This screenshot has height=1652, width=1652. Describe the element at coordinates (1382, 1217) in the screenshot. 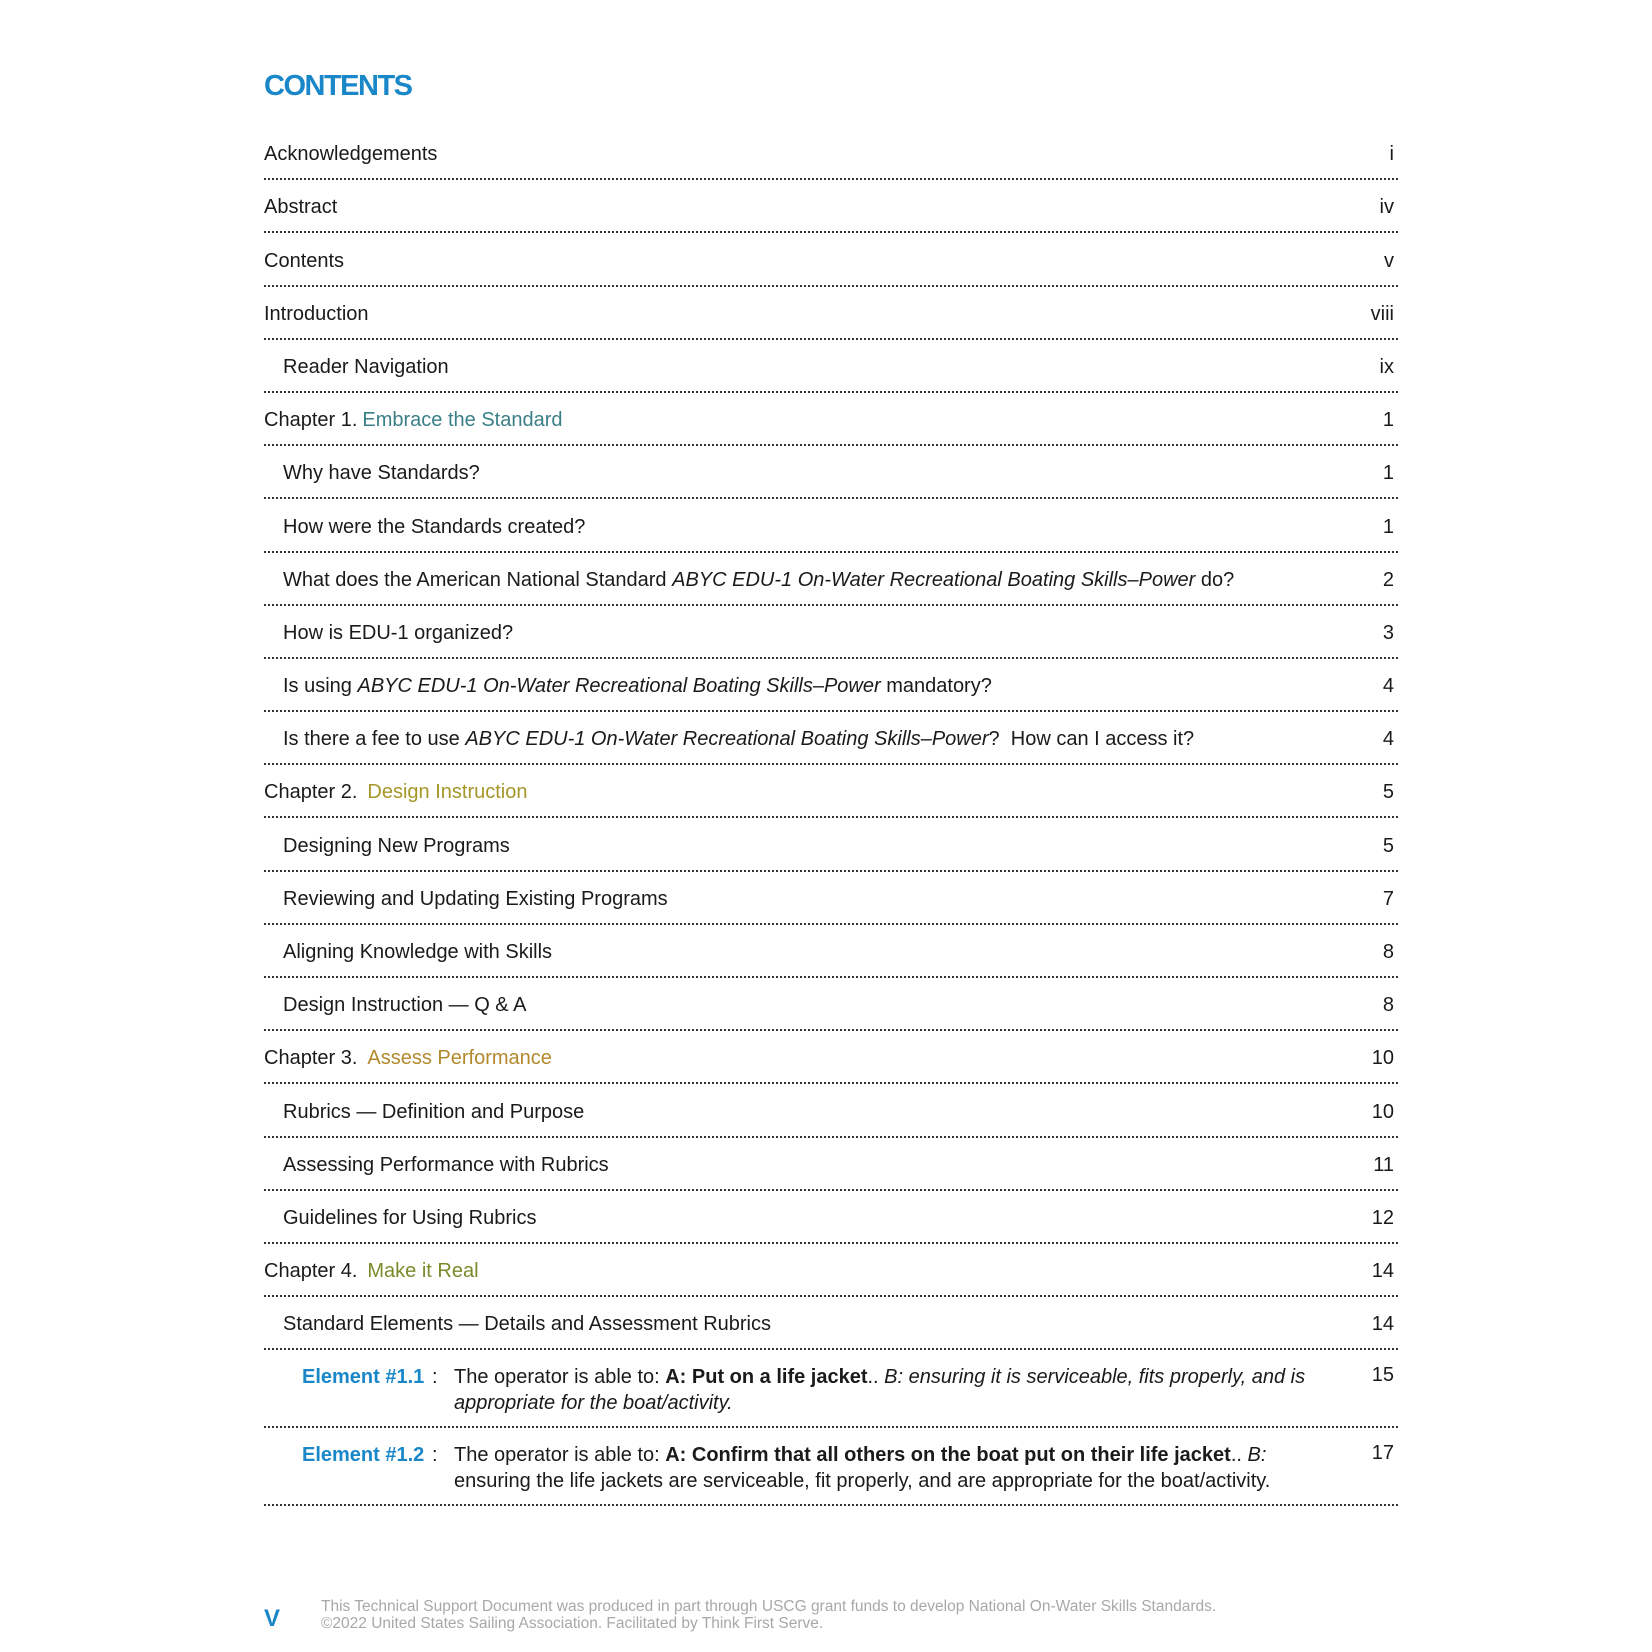

I see `toc-page-number: 12` at that location.